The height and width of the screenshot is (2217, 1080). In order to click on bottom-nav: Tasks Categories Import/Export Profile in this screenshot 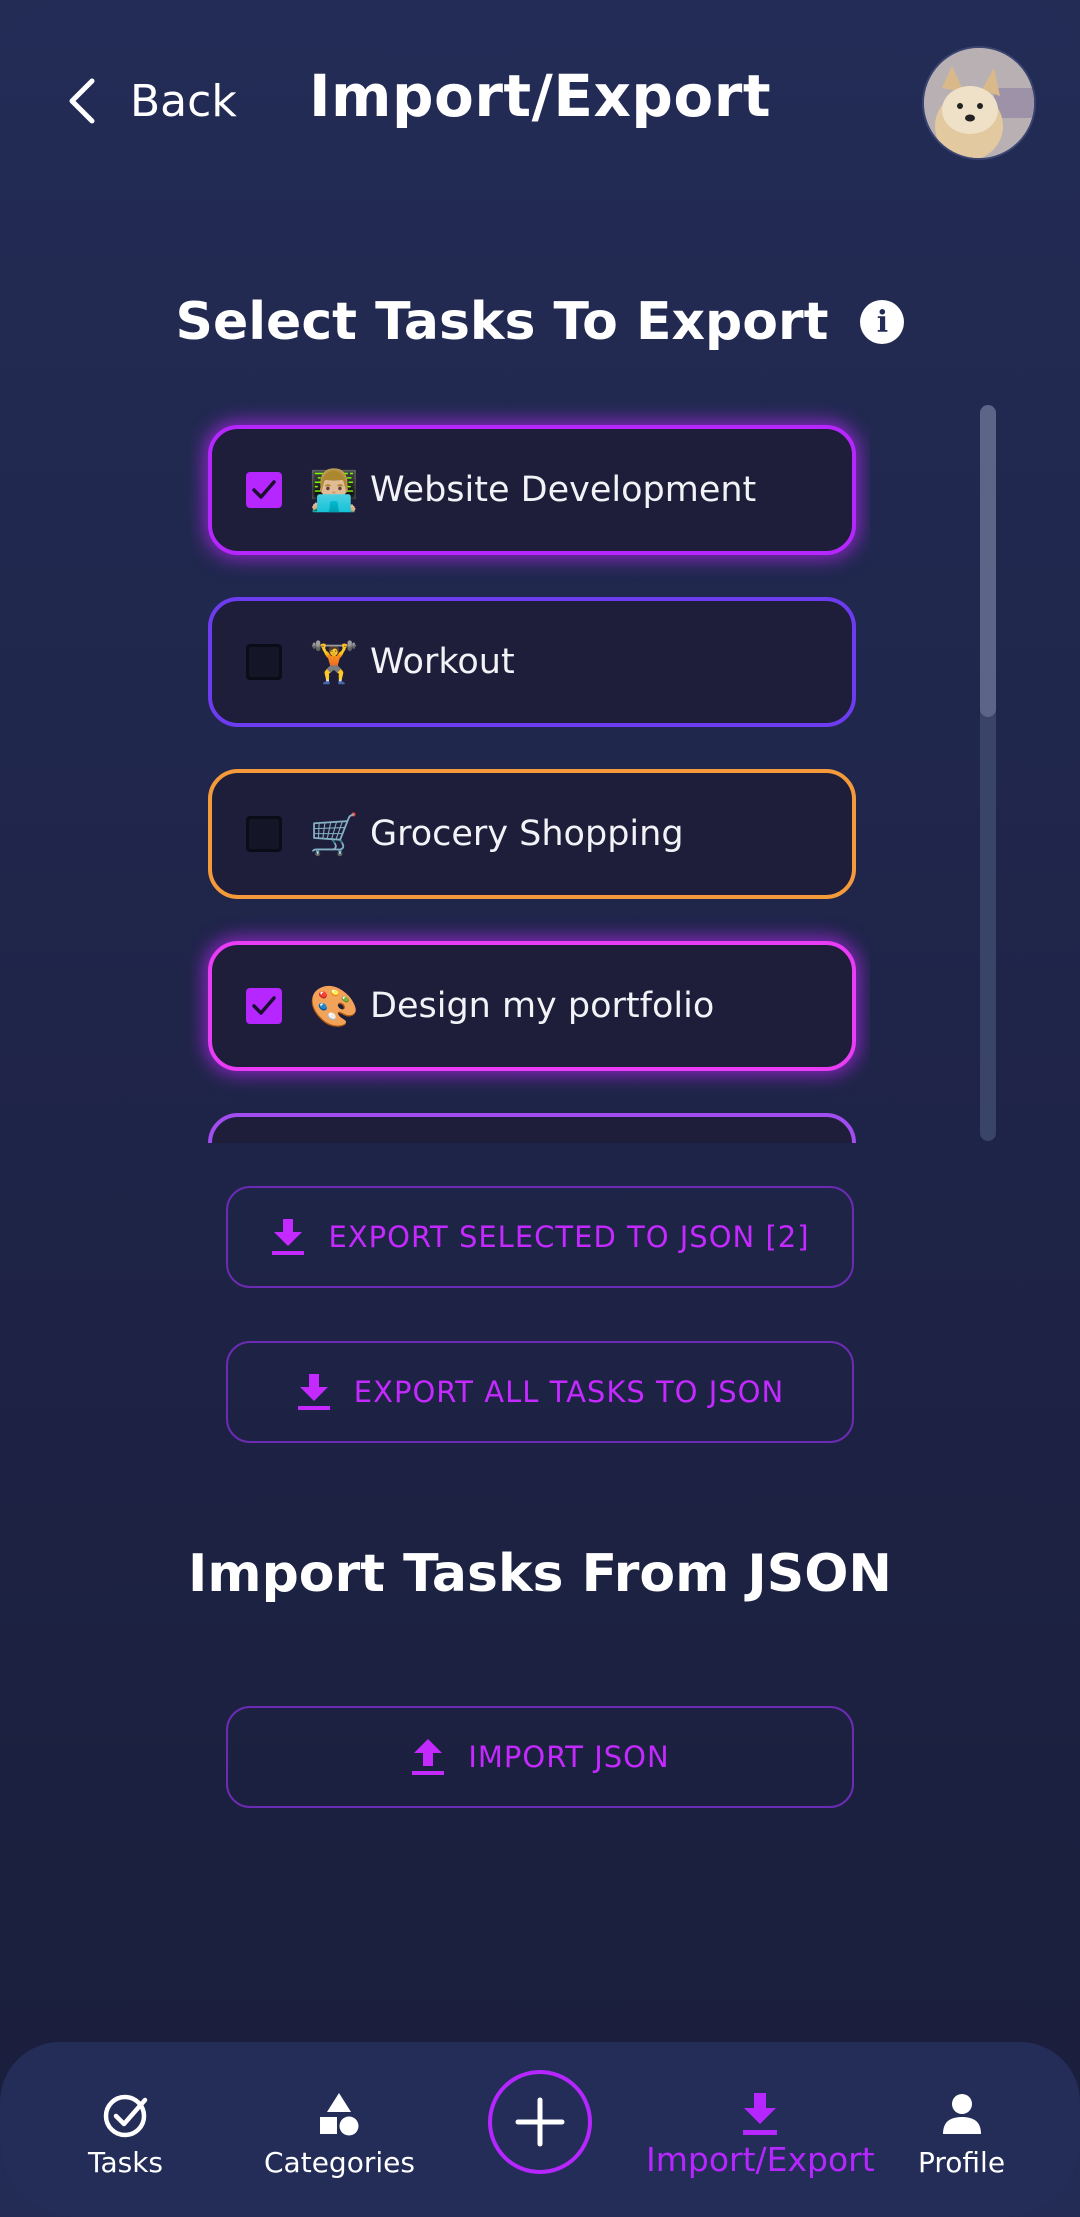, I will do `click(540, 2129)`.